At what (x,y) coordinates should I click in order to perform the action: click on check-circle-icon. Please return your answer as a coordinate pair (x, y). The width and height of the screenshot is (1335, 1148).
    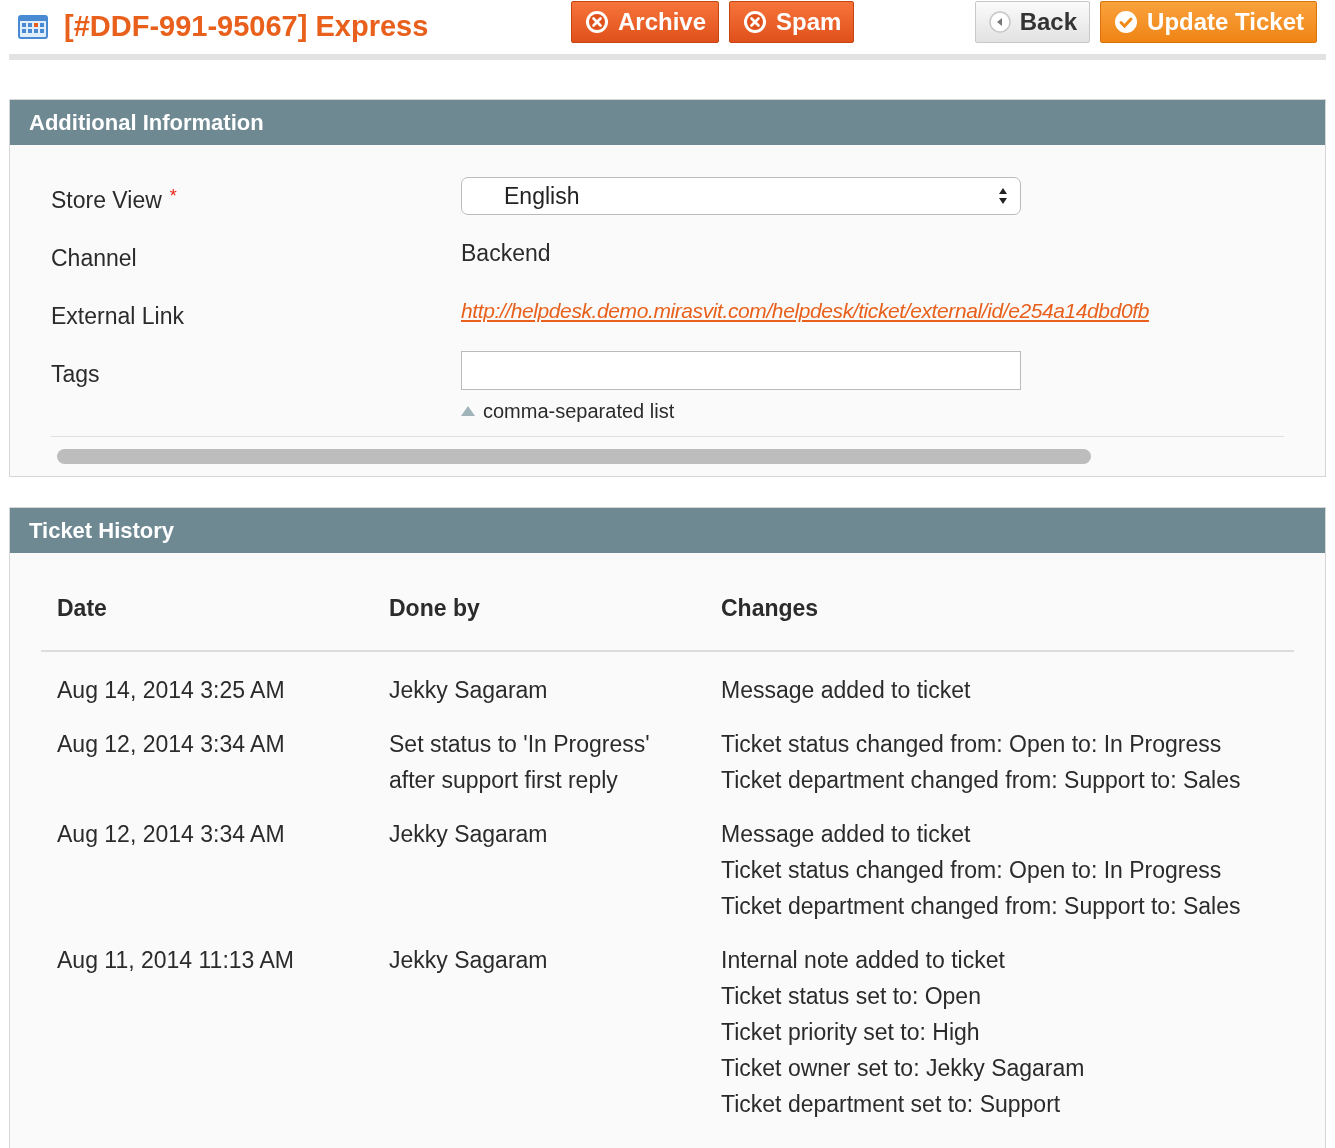
    Looking at the image, I should click on (1126, 22).